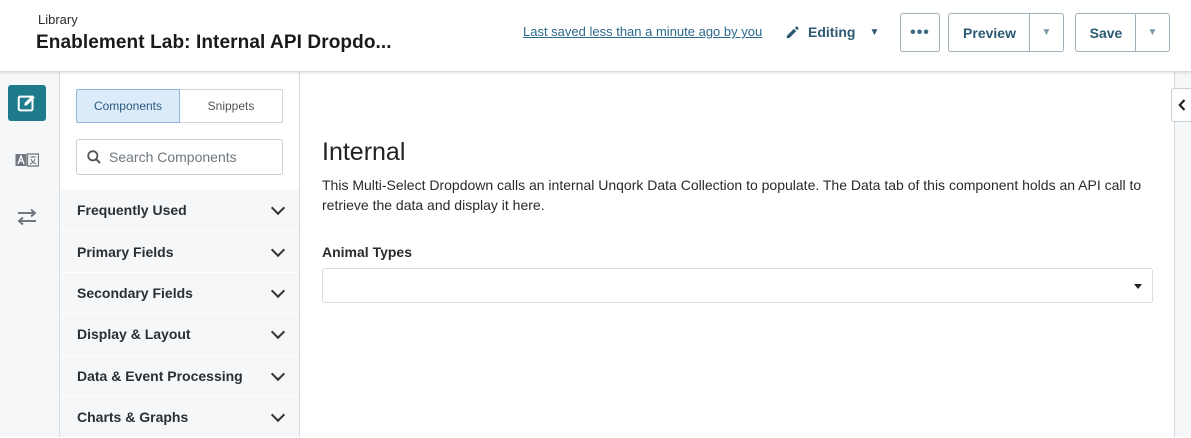 This screenshot has height=438, width=1191. I want to click on category-charts-graphs: Charts & Graphs, so click(179, 417).